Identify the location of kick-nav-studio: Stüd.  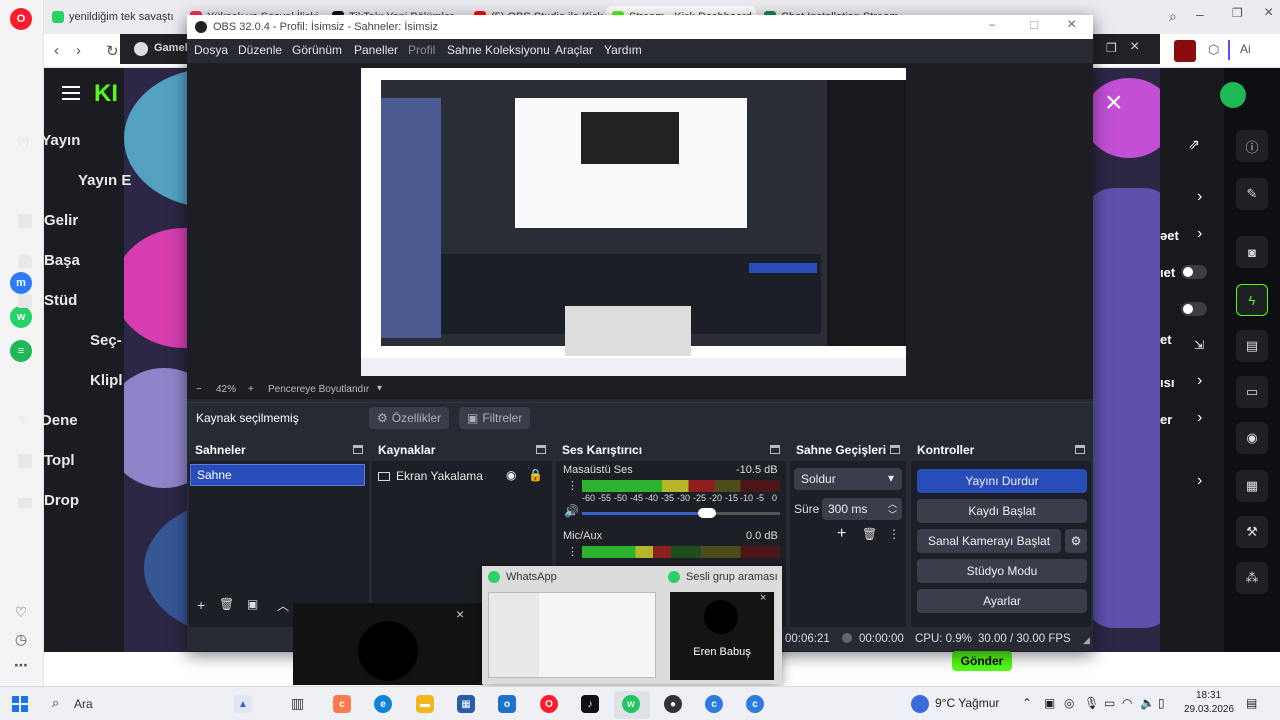
(47, 300).